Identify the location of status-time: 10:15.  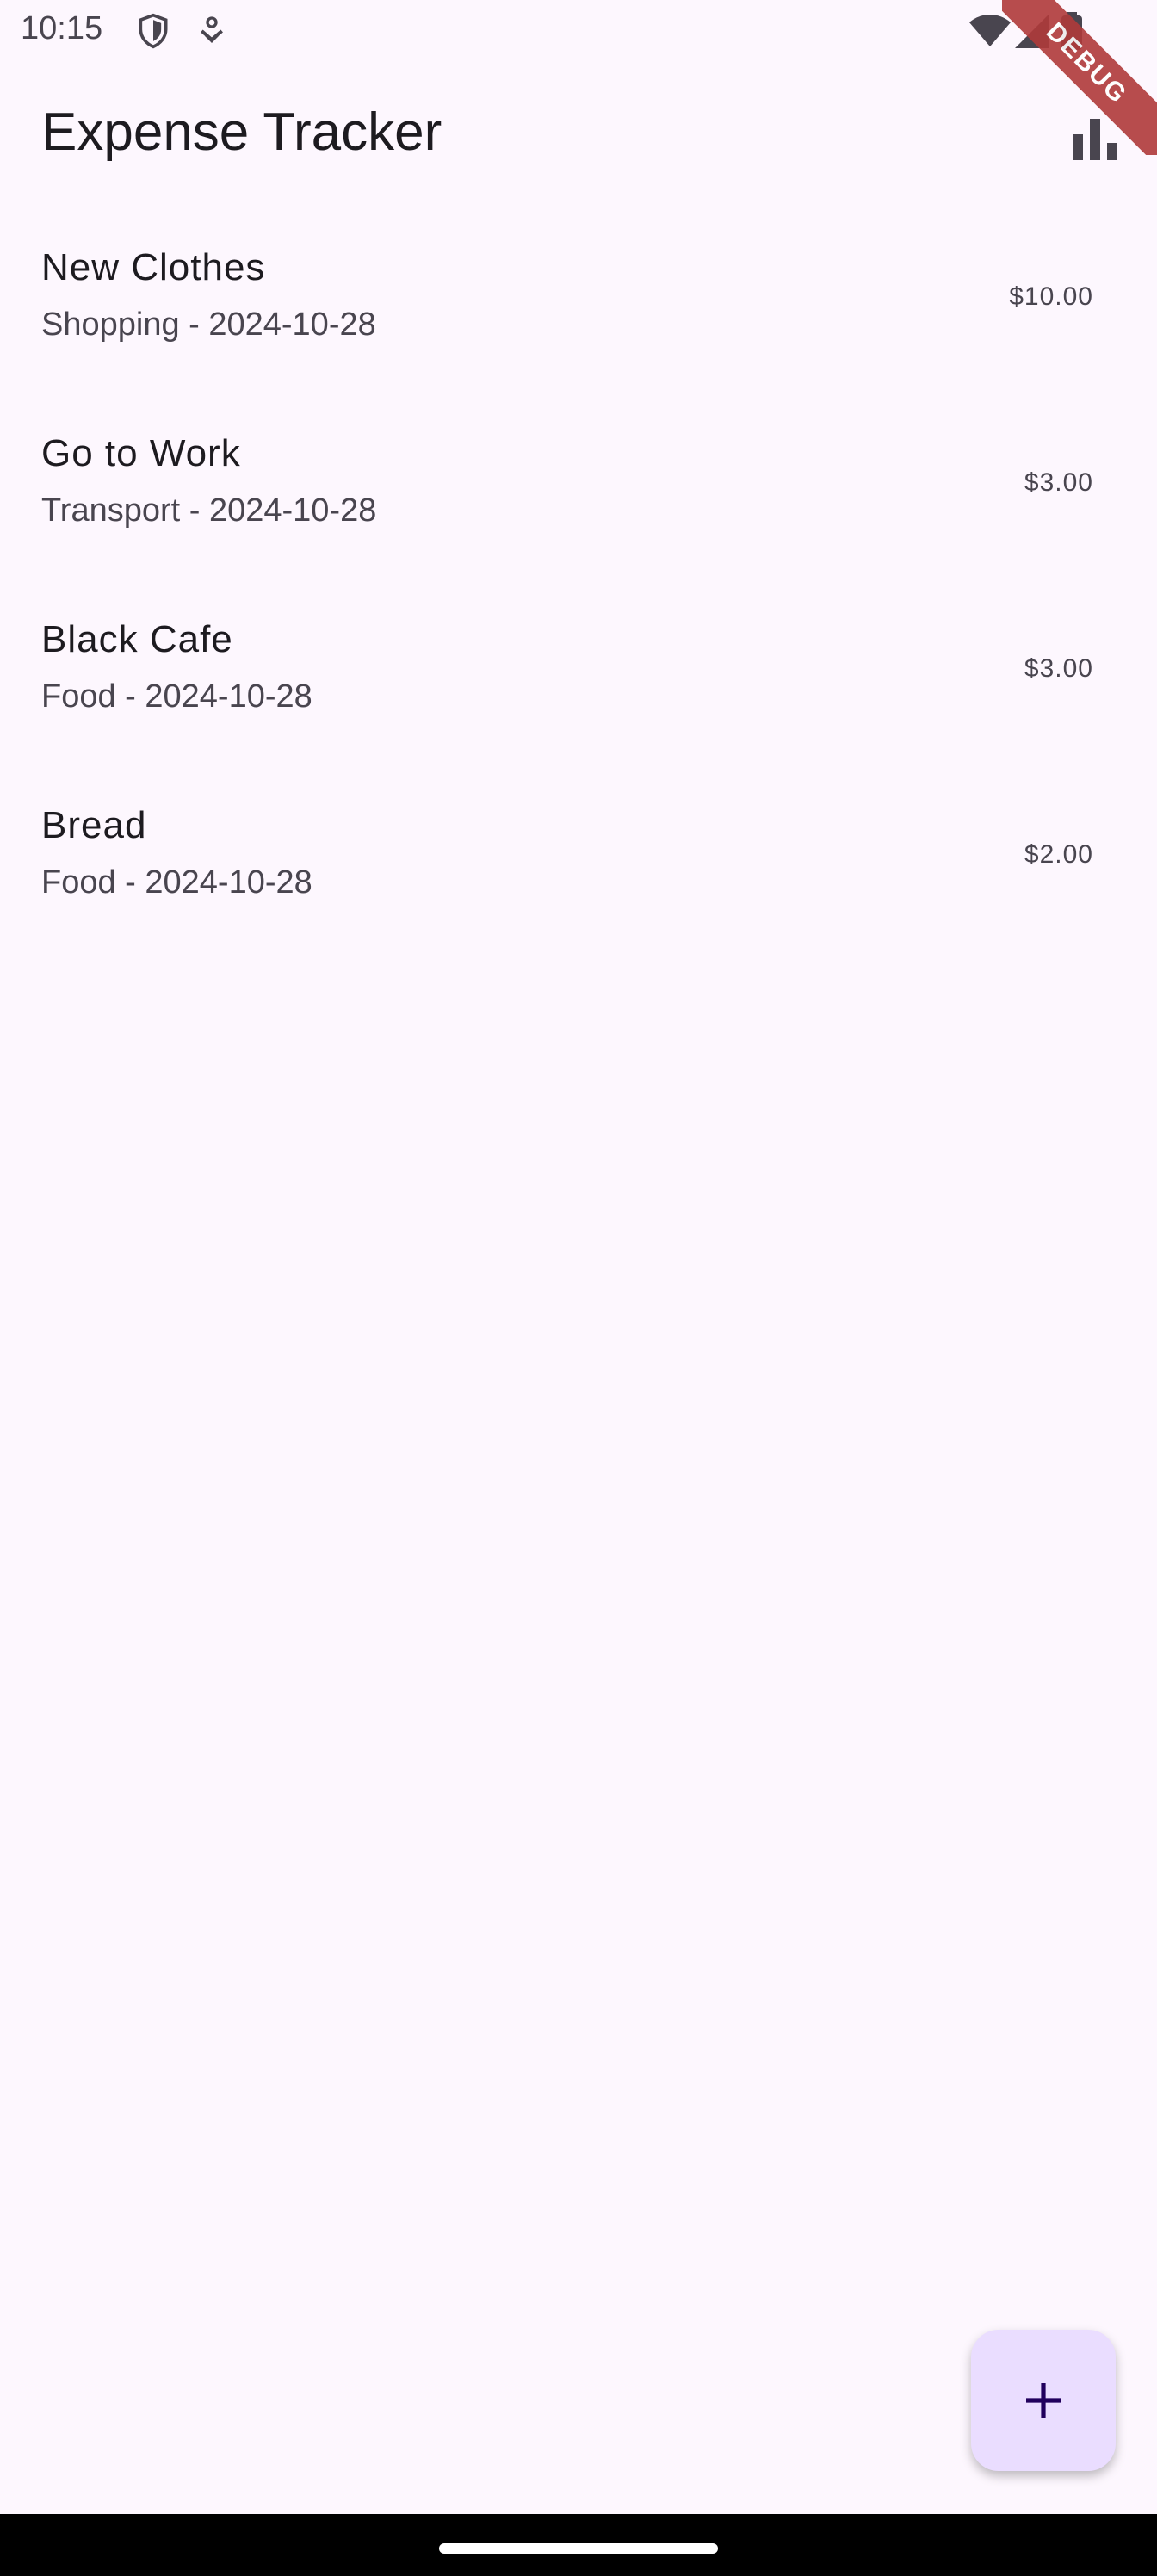
(62, 28).